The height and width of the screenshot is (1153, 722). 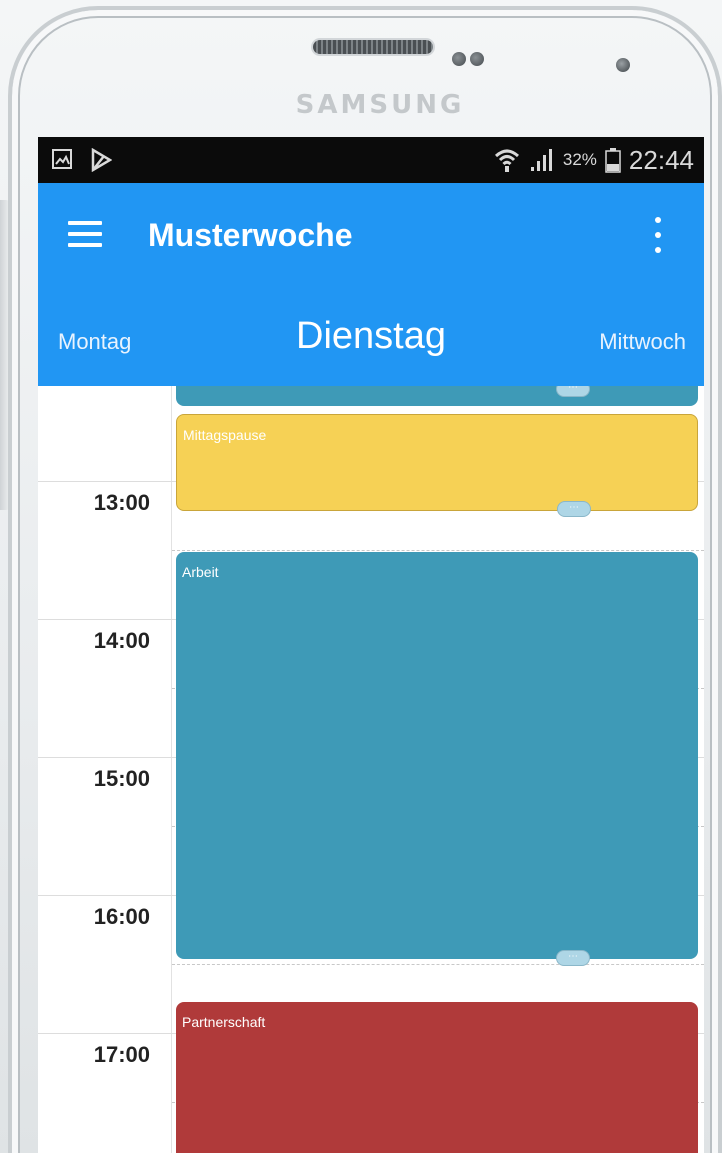 What do you see at coordinates (459, 59) in the screenshot?
I see `proximity-sensor` at bounding box center [459, 59].